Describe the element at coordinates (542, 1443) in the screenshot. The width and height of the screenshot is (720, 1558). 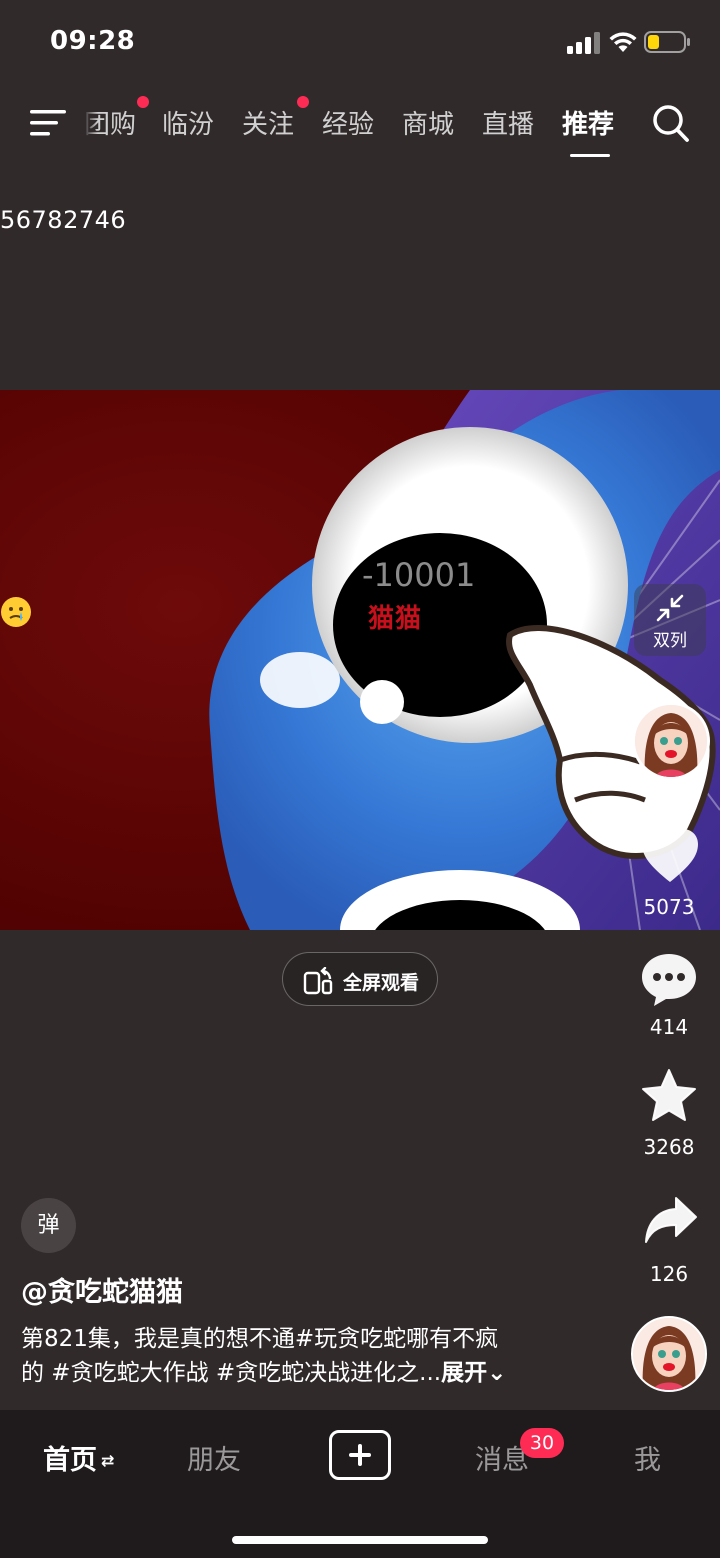
I see `messages-badge: 30` at that location.